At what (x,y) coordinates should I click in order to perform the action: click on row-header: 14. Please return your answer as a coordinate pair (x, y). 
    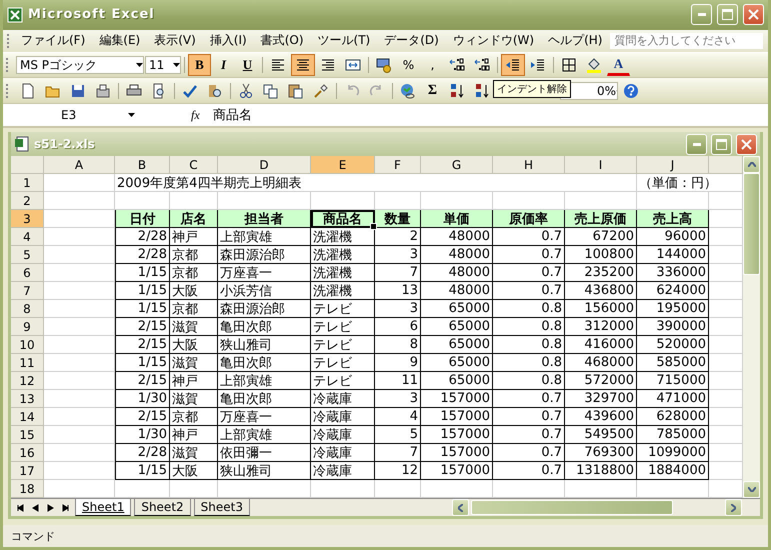
    Looking at the image, I should click on (27, 417).